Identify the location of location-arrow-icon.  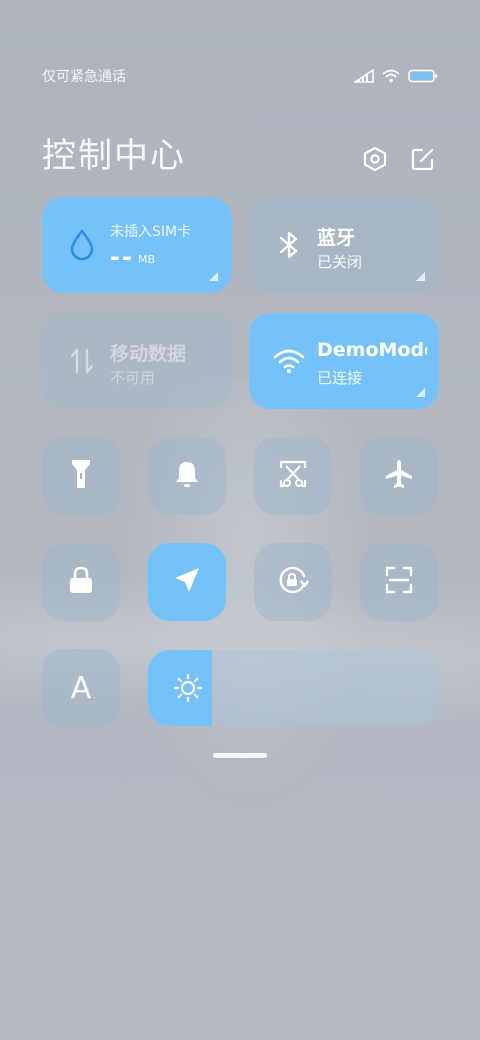
(187, 582).